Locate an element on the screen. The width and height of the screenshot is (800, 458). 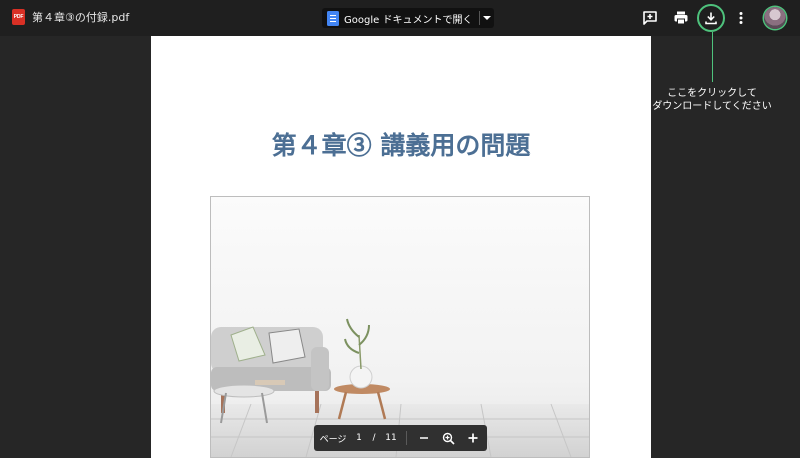
print-icon is located at coordinates (681, 18).